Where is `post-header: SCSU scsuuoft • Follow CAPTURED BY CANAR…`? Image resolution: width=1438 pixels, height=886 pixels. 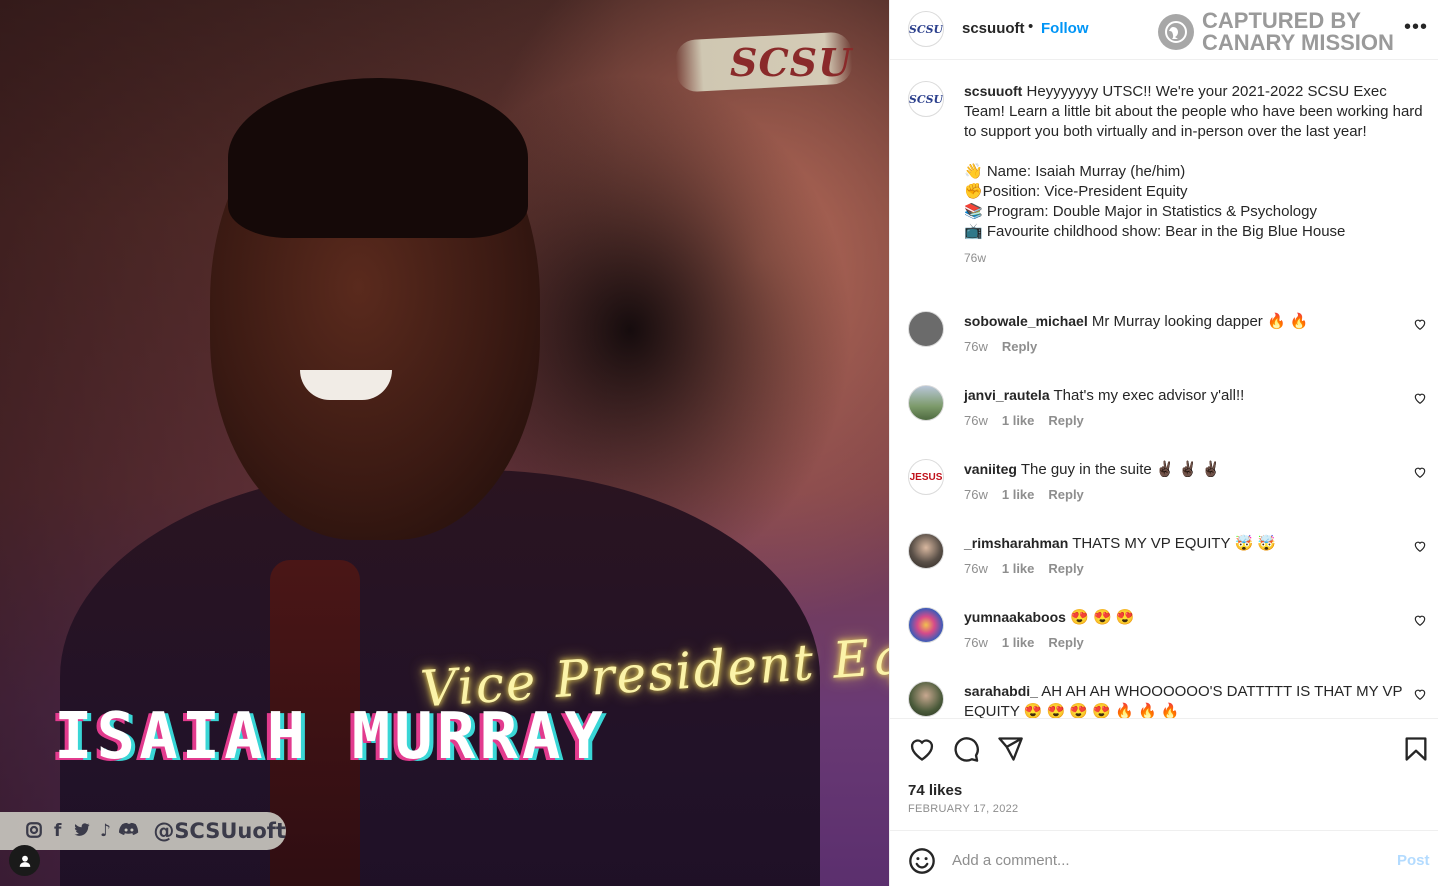 post-header: SCSU scsuuoft • Follow CAPTURED BY CANAR… is located at coordinates (1164, 30).